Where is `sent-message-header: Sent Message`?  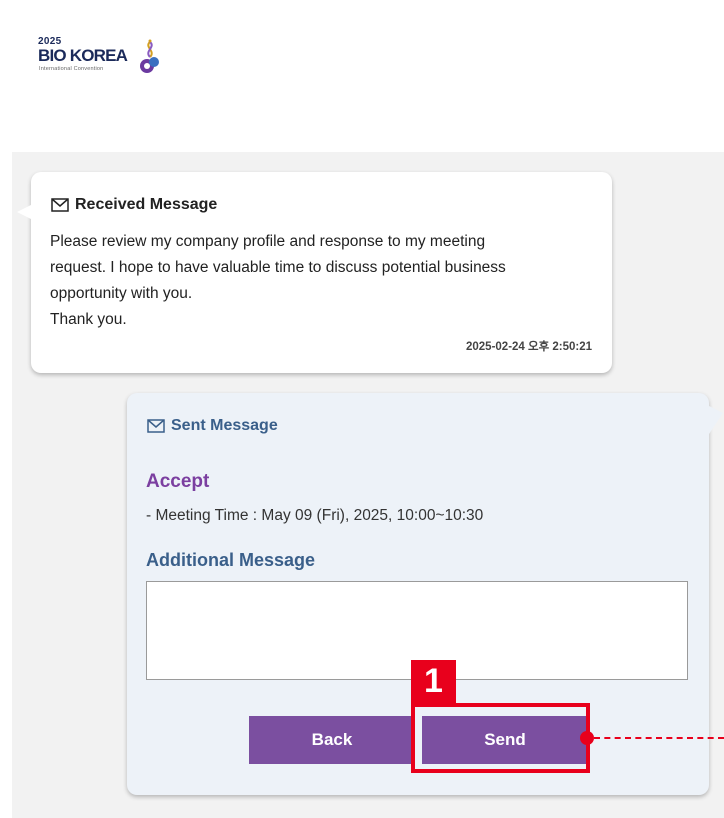 sent-message-header: Sent Message is located at coordinates (212, 426).